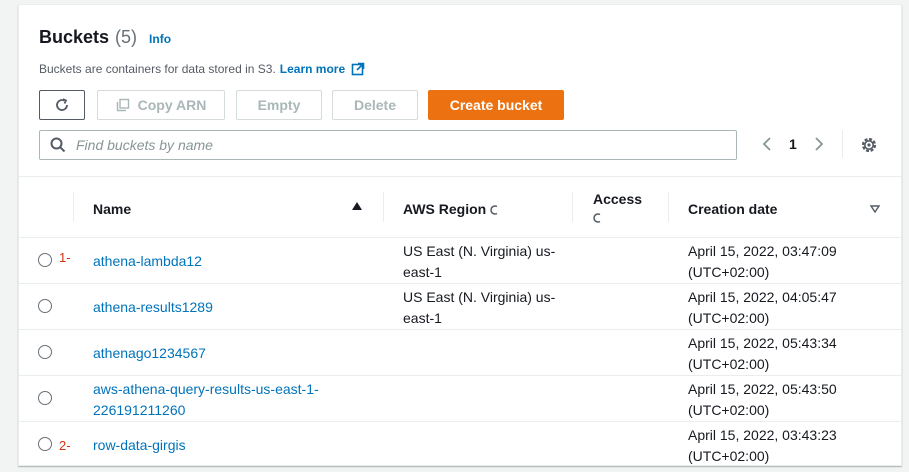  I want to click on create-bucket-button: Create bucket, so click(496, 105).